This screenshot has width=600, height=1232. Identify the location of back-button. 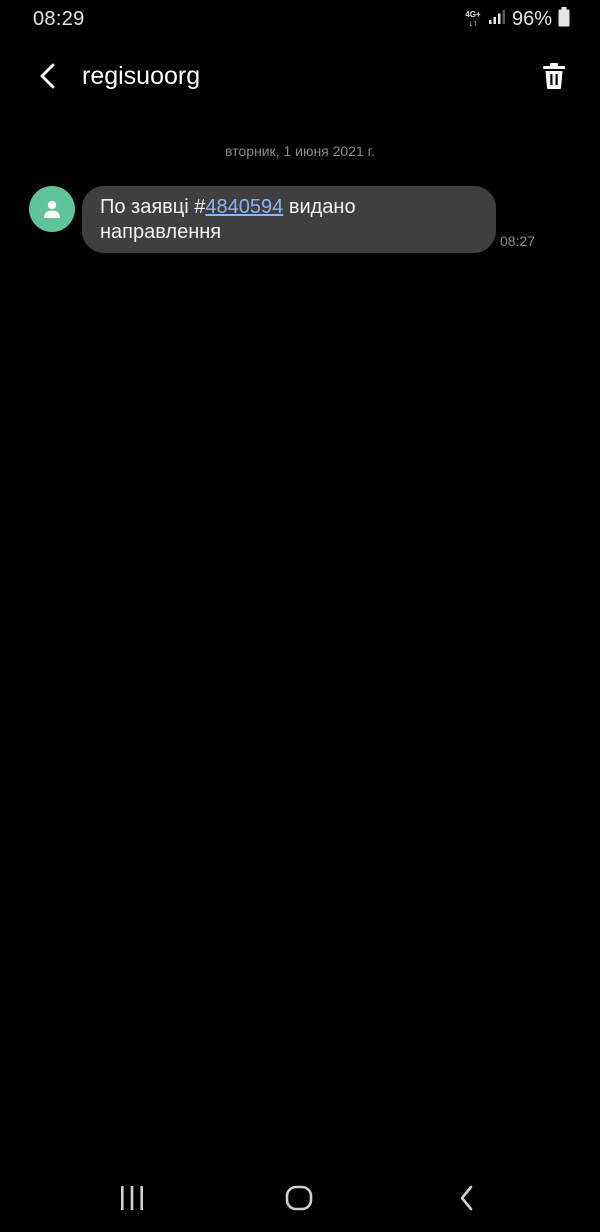
(48, 76).